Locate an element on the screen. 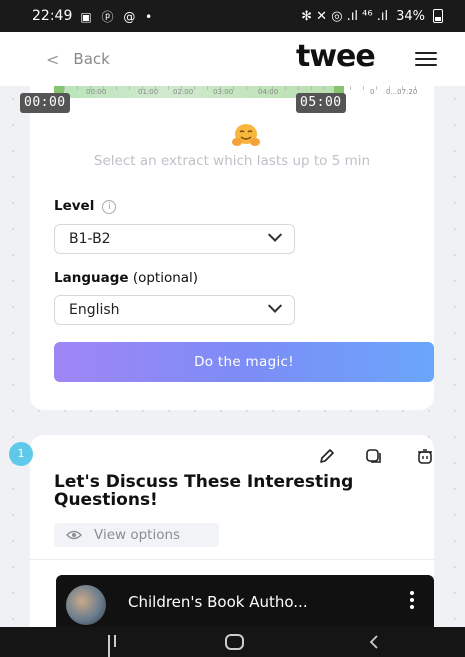 The image size is (465, 657). view-options-button: View options is located at coordinates (136, 535).